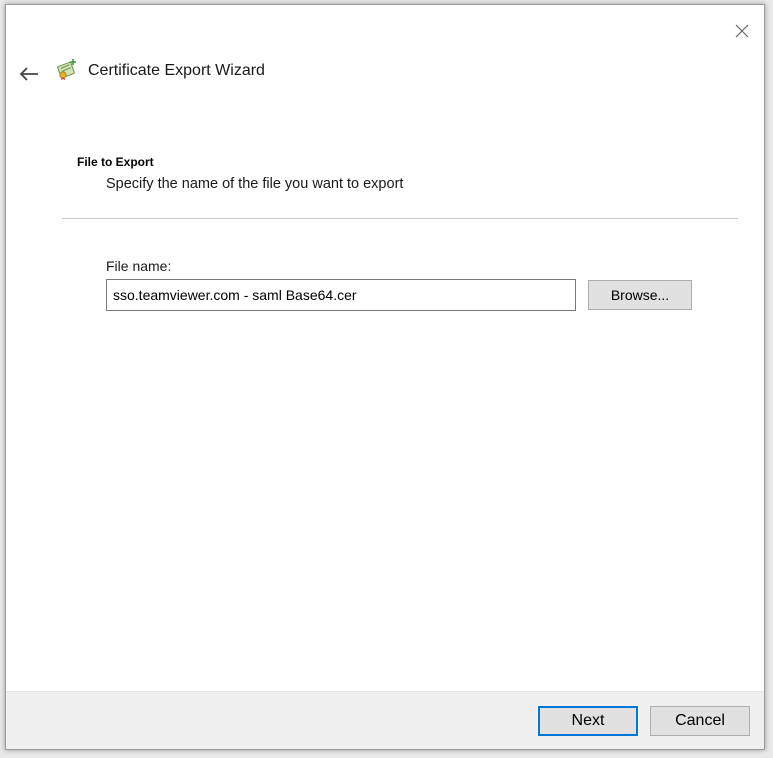  I want to click on file-name-input, so click(341, 295).